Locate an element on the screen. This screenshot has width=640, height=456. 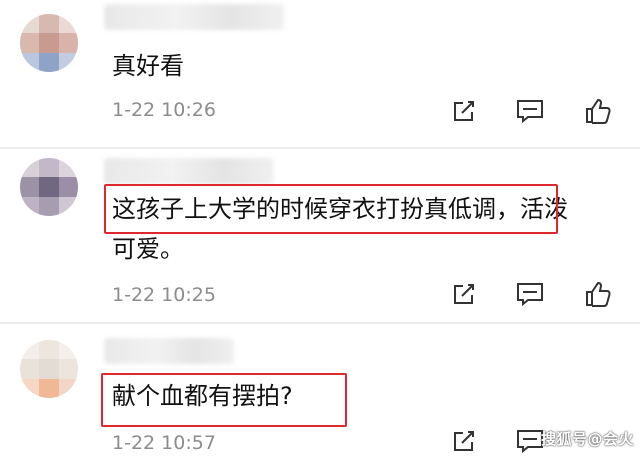
share-edit-icon is located at coordinates (464, 441).